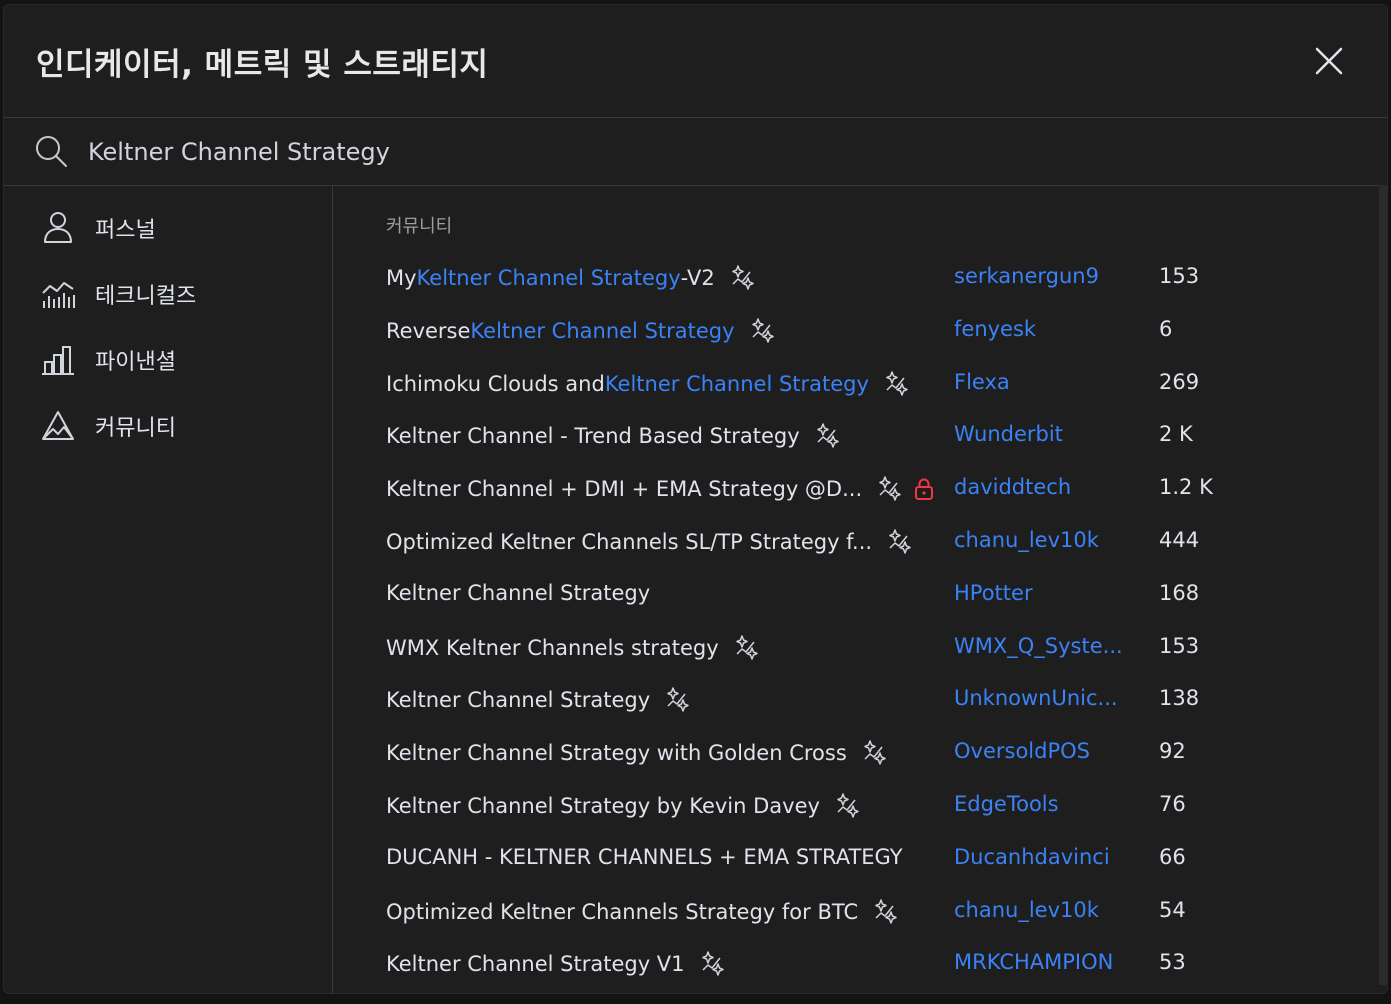  What do you see at coordinates (1179, 592) in the screenshot?
I see `result-boosts: 168` at bounding box center [1179, 592].